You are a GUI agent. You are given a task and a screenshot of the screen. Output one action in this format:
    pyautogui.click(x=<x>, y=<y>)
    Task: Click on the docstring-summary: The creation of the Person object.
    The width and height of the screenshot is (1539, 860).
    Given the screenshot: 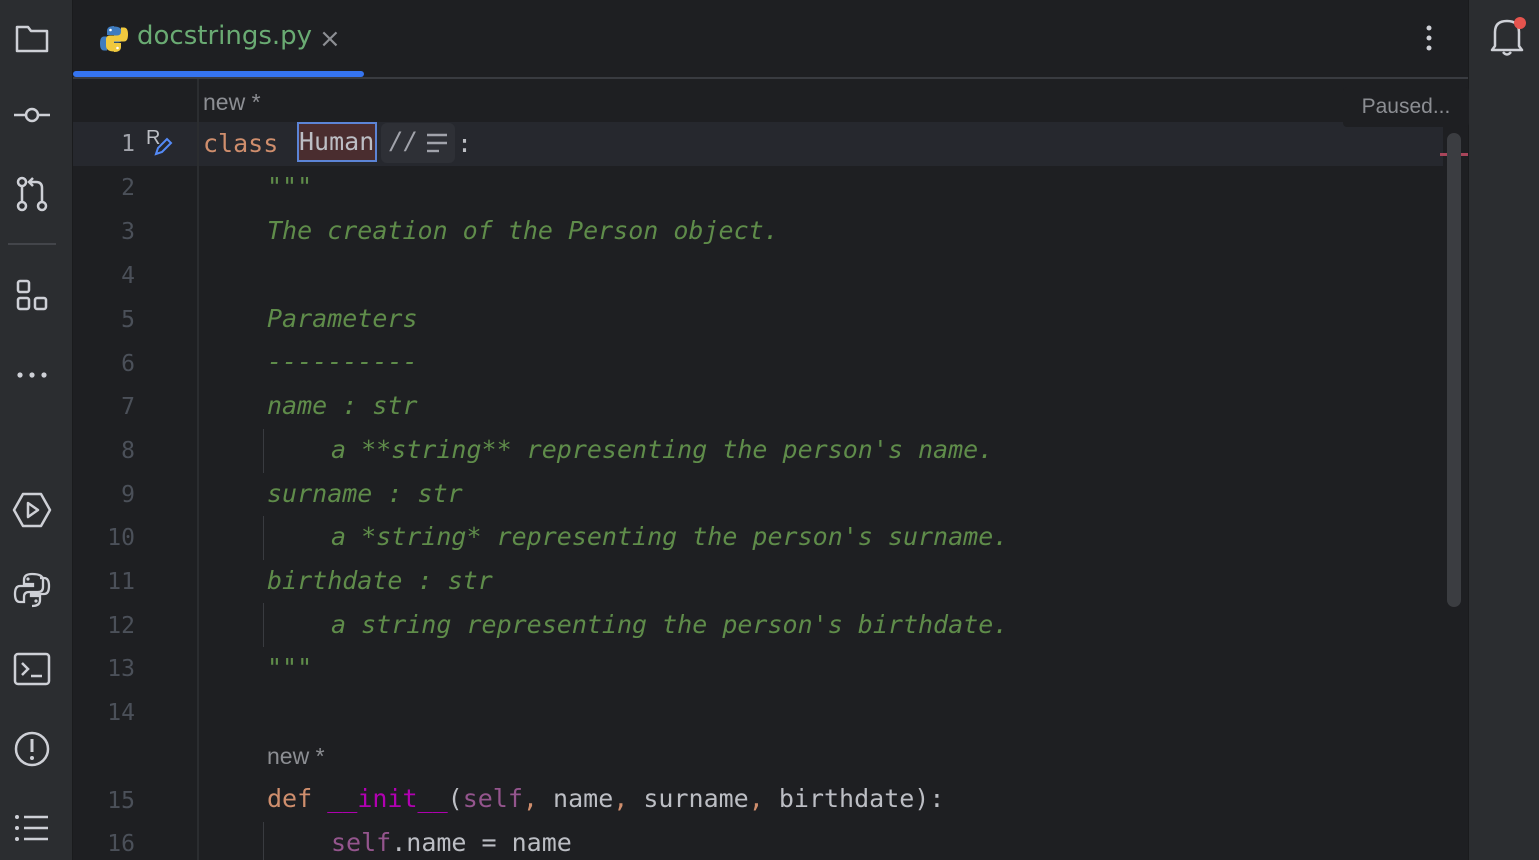 What is the action you would take?
    pyautogui.click(x=523, y=230)
    